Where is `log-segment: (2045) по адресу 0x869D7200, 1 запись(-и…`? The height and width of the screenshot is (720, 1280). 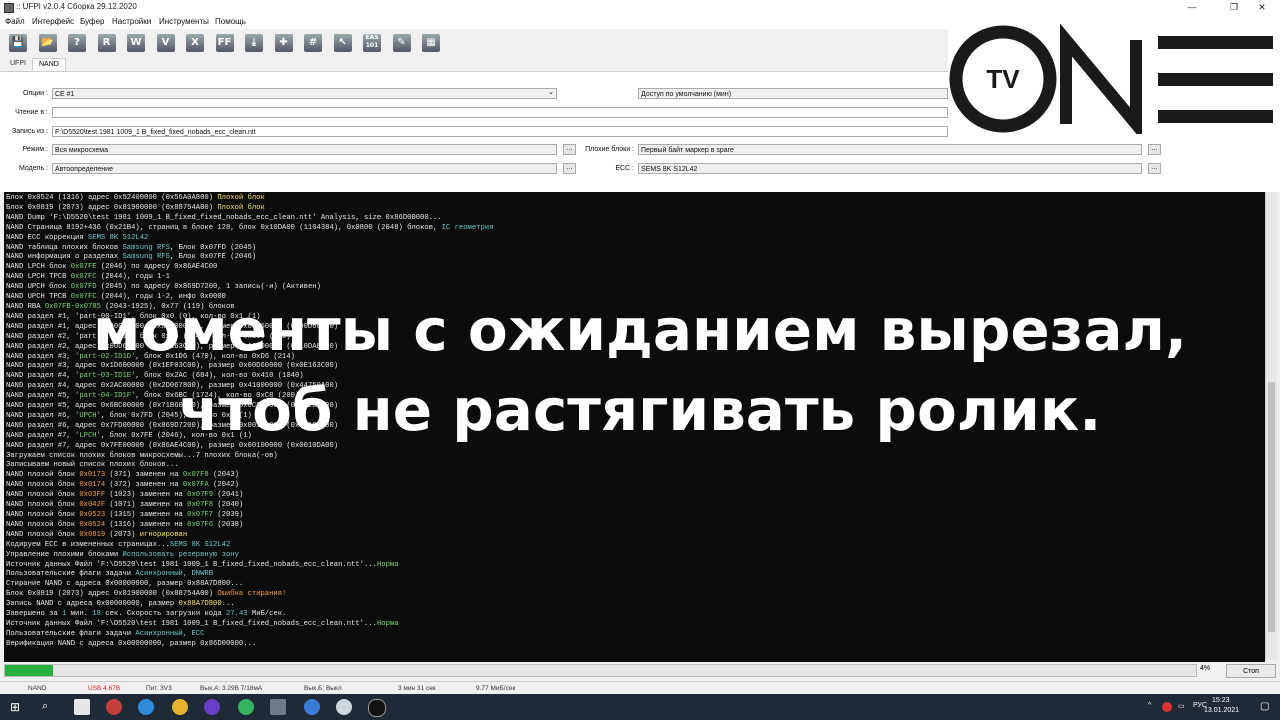 log-segment: (2045) по адресу 0x869D7200, 1 запись(-и… is located at coordinates (208, 287).